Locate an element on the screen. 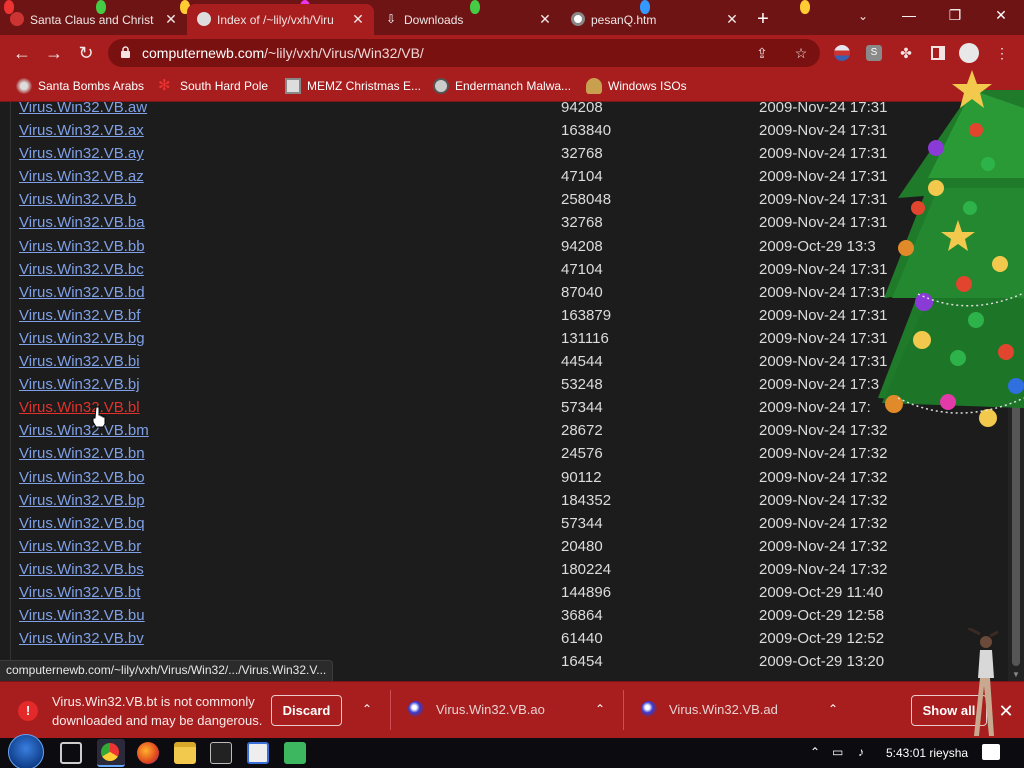 The image size is (1024, 768). minimize-button: — is located at coordinates (909, 15).